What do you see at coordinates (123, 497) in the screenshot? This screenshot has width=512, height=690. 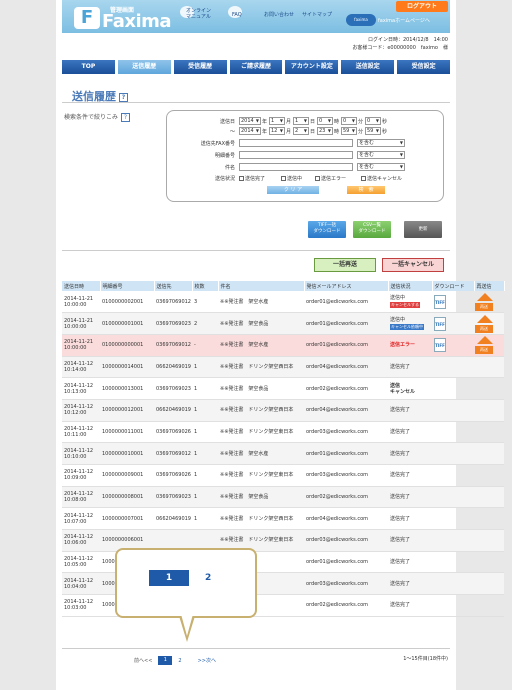 I see `row-id: 1000000008001` at bounding box center [123, 497].